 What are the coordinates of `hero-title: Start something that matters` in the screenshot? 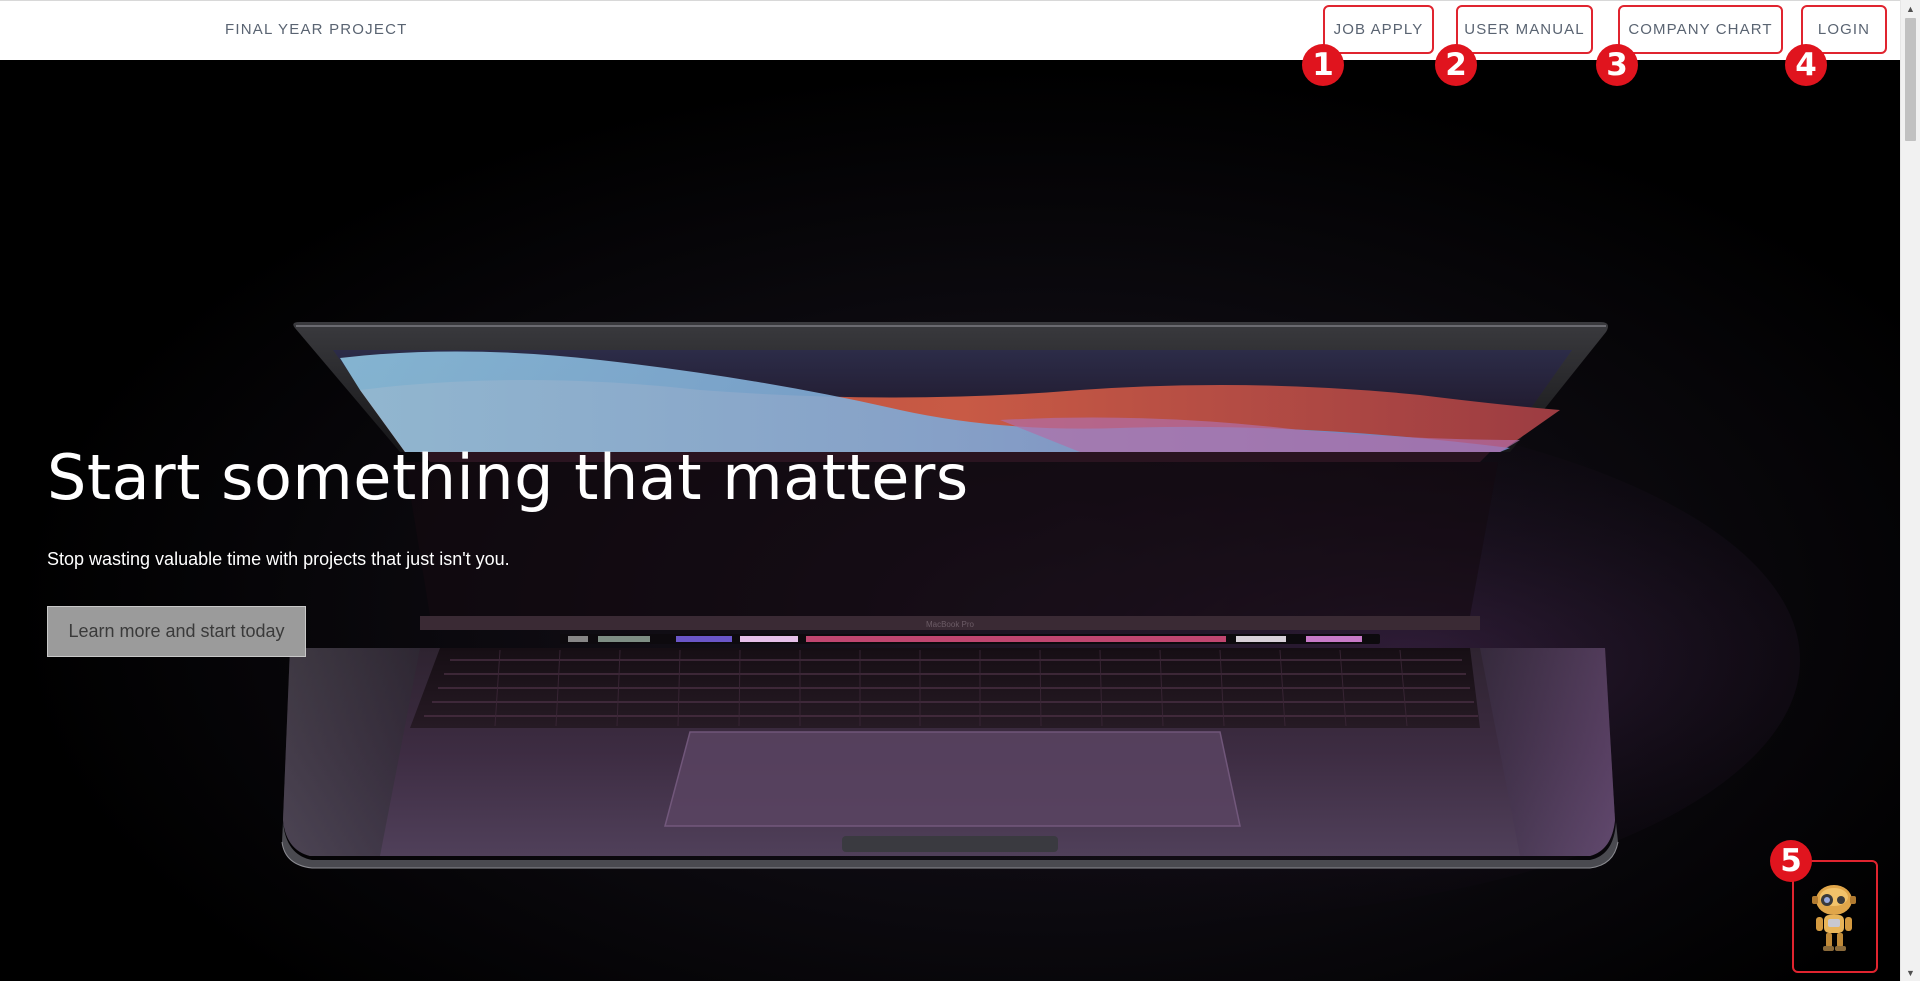 It's located at (508, 477).